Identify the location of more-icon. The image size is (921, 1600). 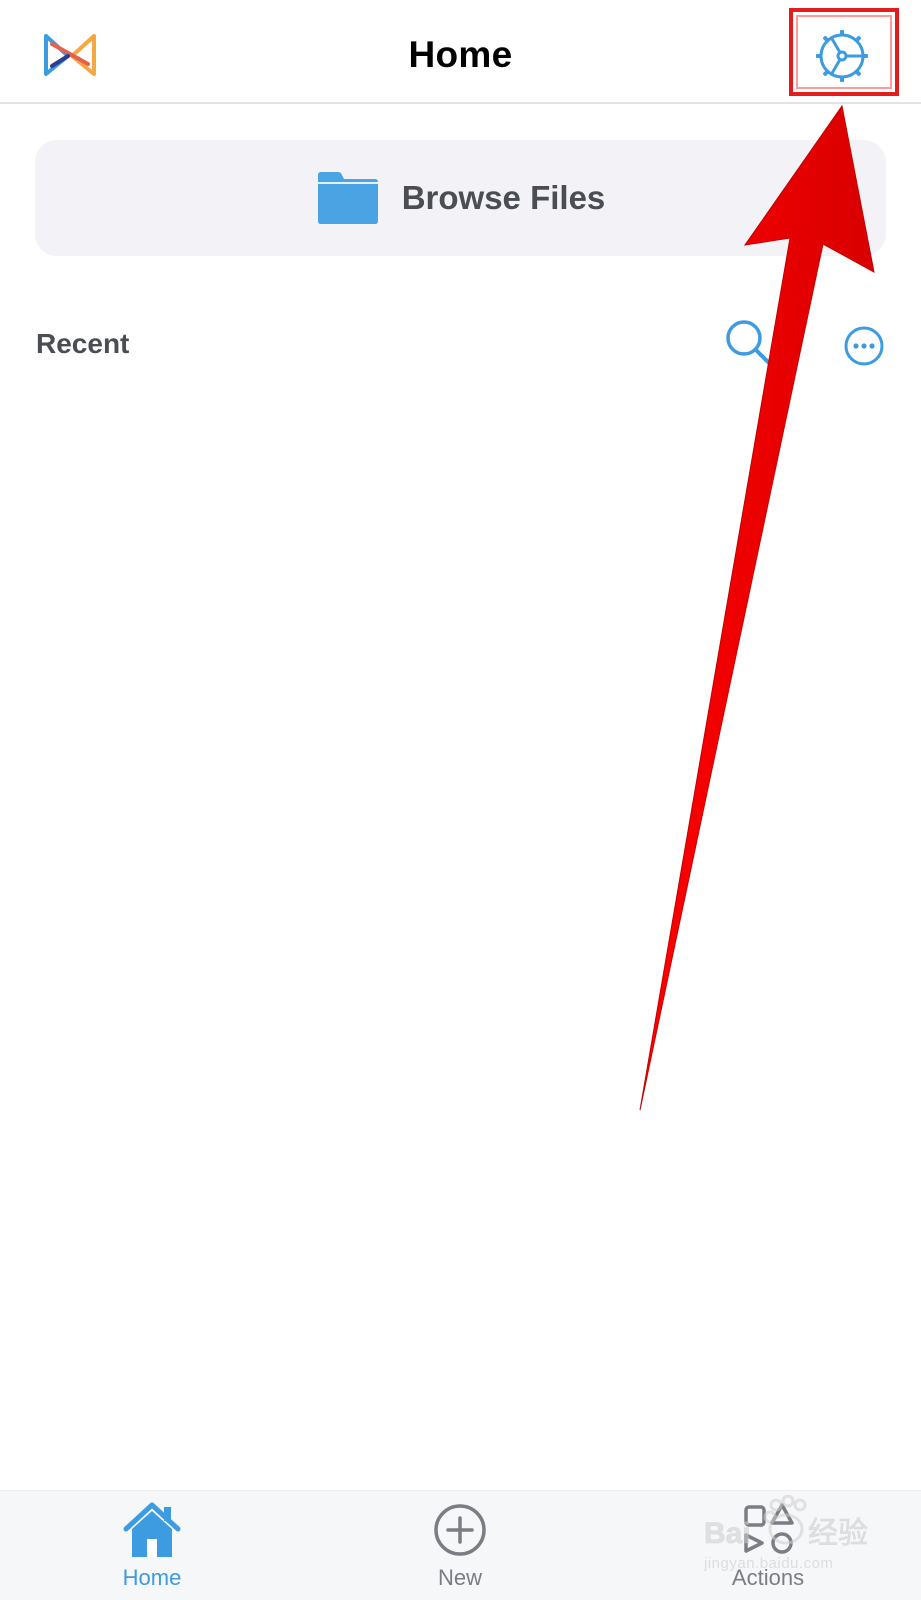
(864, 346).